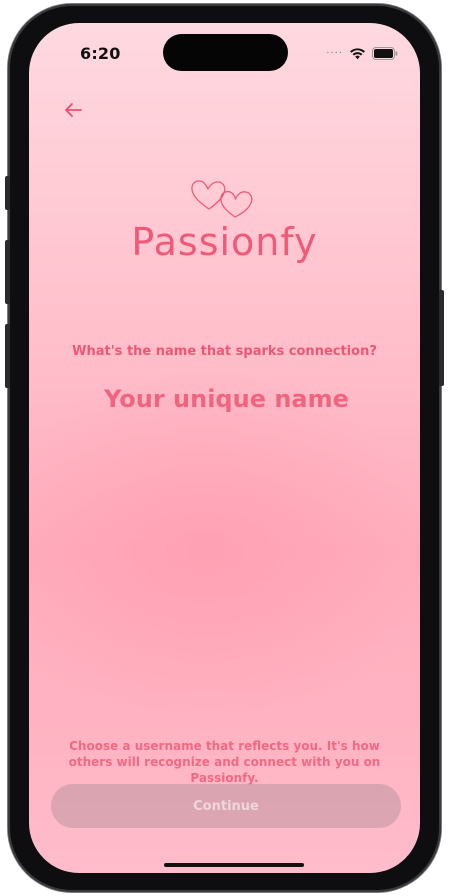 The image size is (451, 896). Describe the element at coordinates (234, 865) in the screenshot. I see `home-indicator` at that location.